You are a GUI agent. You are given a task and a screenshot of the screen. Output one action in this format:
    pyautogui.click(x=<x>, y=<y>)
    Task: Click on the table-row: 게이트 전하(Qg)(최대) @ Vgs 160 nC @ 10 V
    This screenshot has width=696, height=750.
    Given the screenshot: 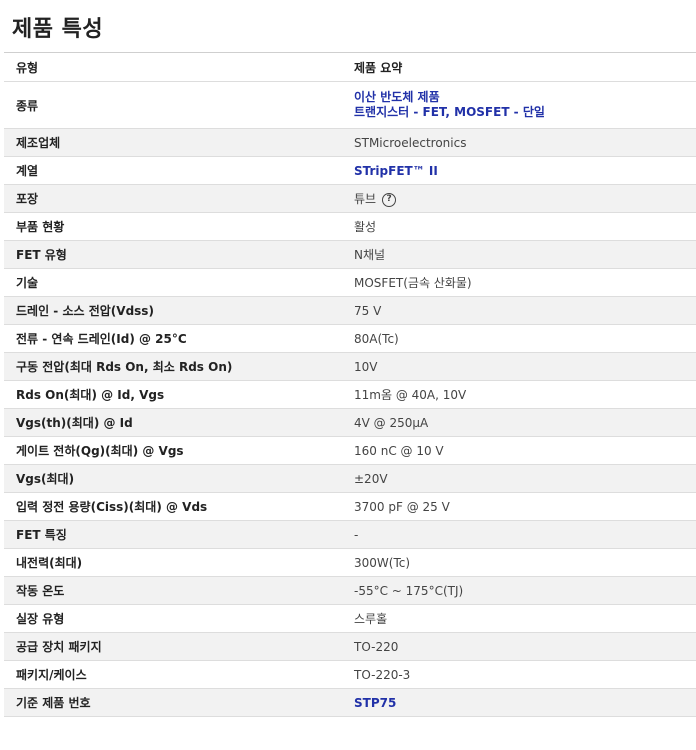 What is the action you would take?
    pyautogui.click(x=350, y=451)
    